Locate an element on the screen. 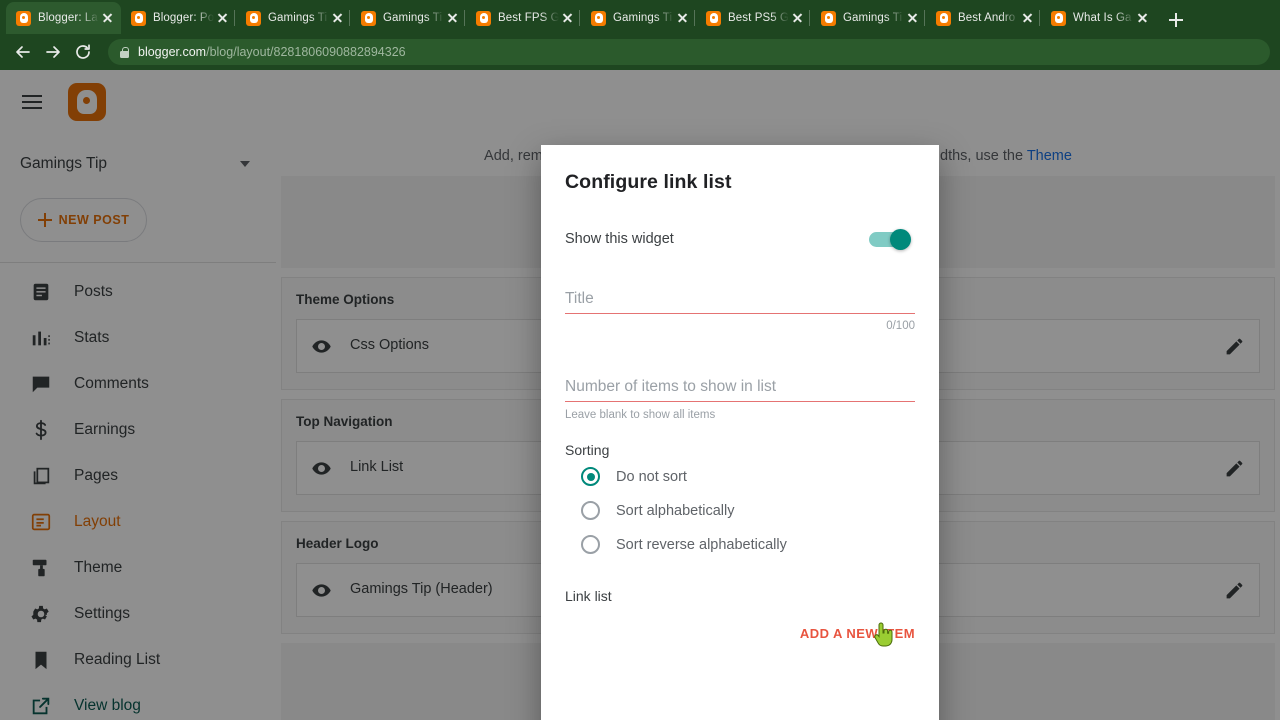 The width and height of the screenshot is (1280, 720). title-field-group: 0/100 is located at coordinates (740, 308).